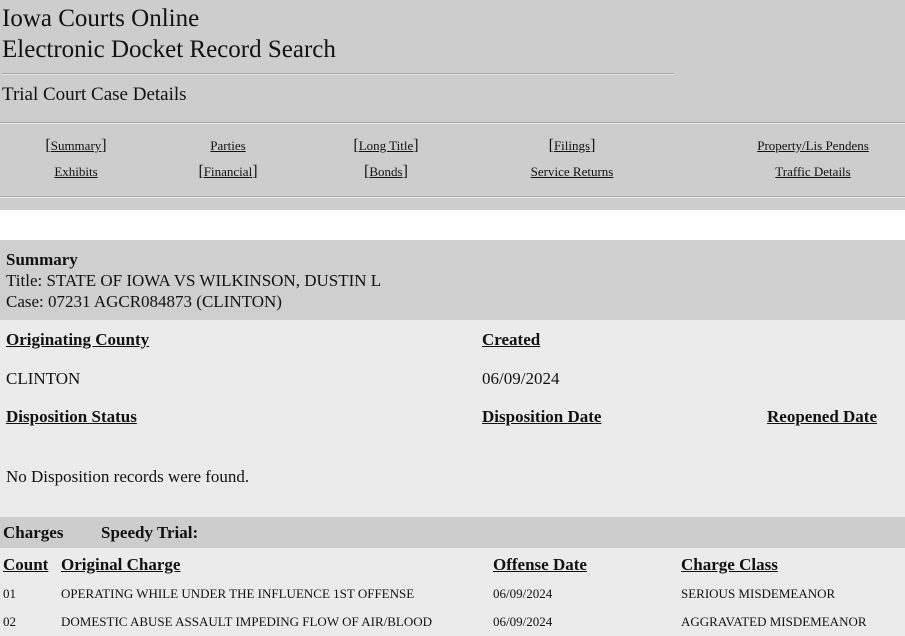 The image size is (905, 636). Describe the element at coordinates (121, 564) in the screenshot. I see `col-original-charge: Original Charge` at that location.